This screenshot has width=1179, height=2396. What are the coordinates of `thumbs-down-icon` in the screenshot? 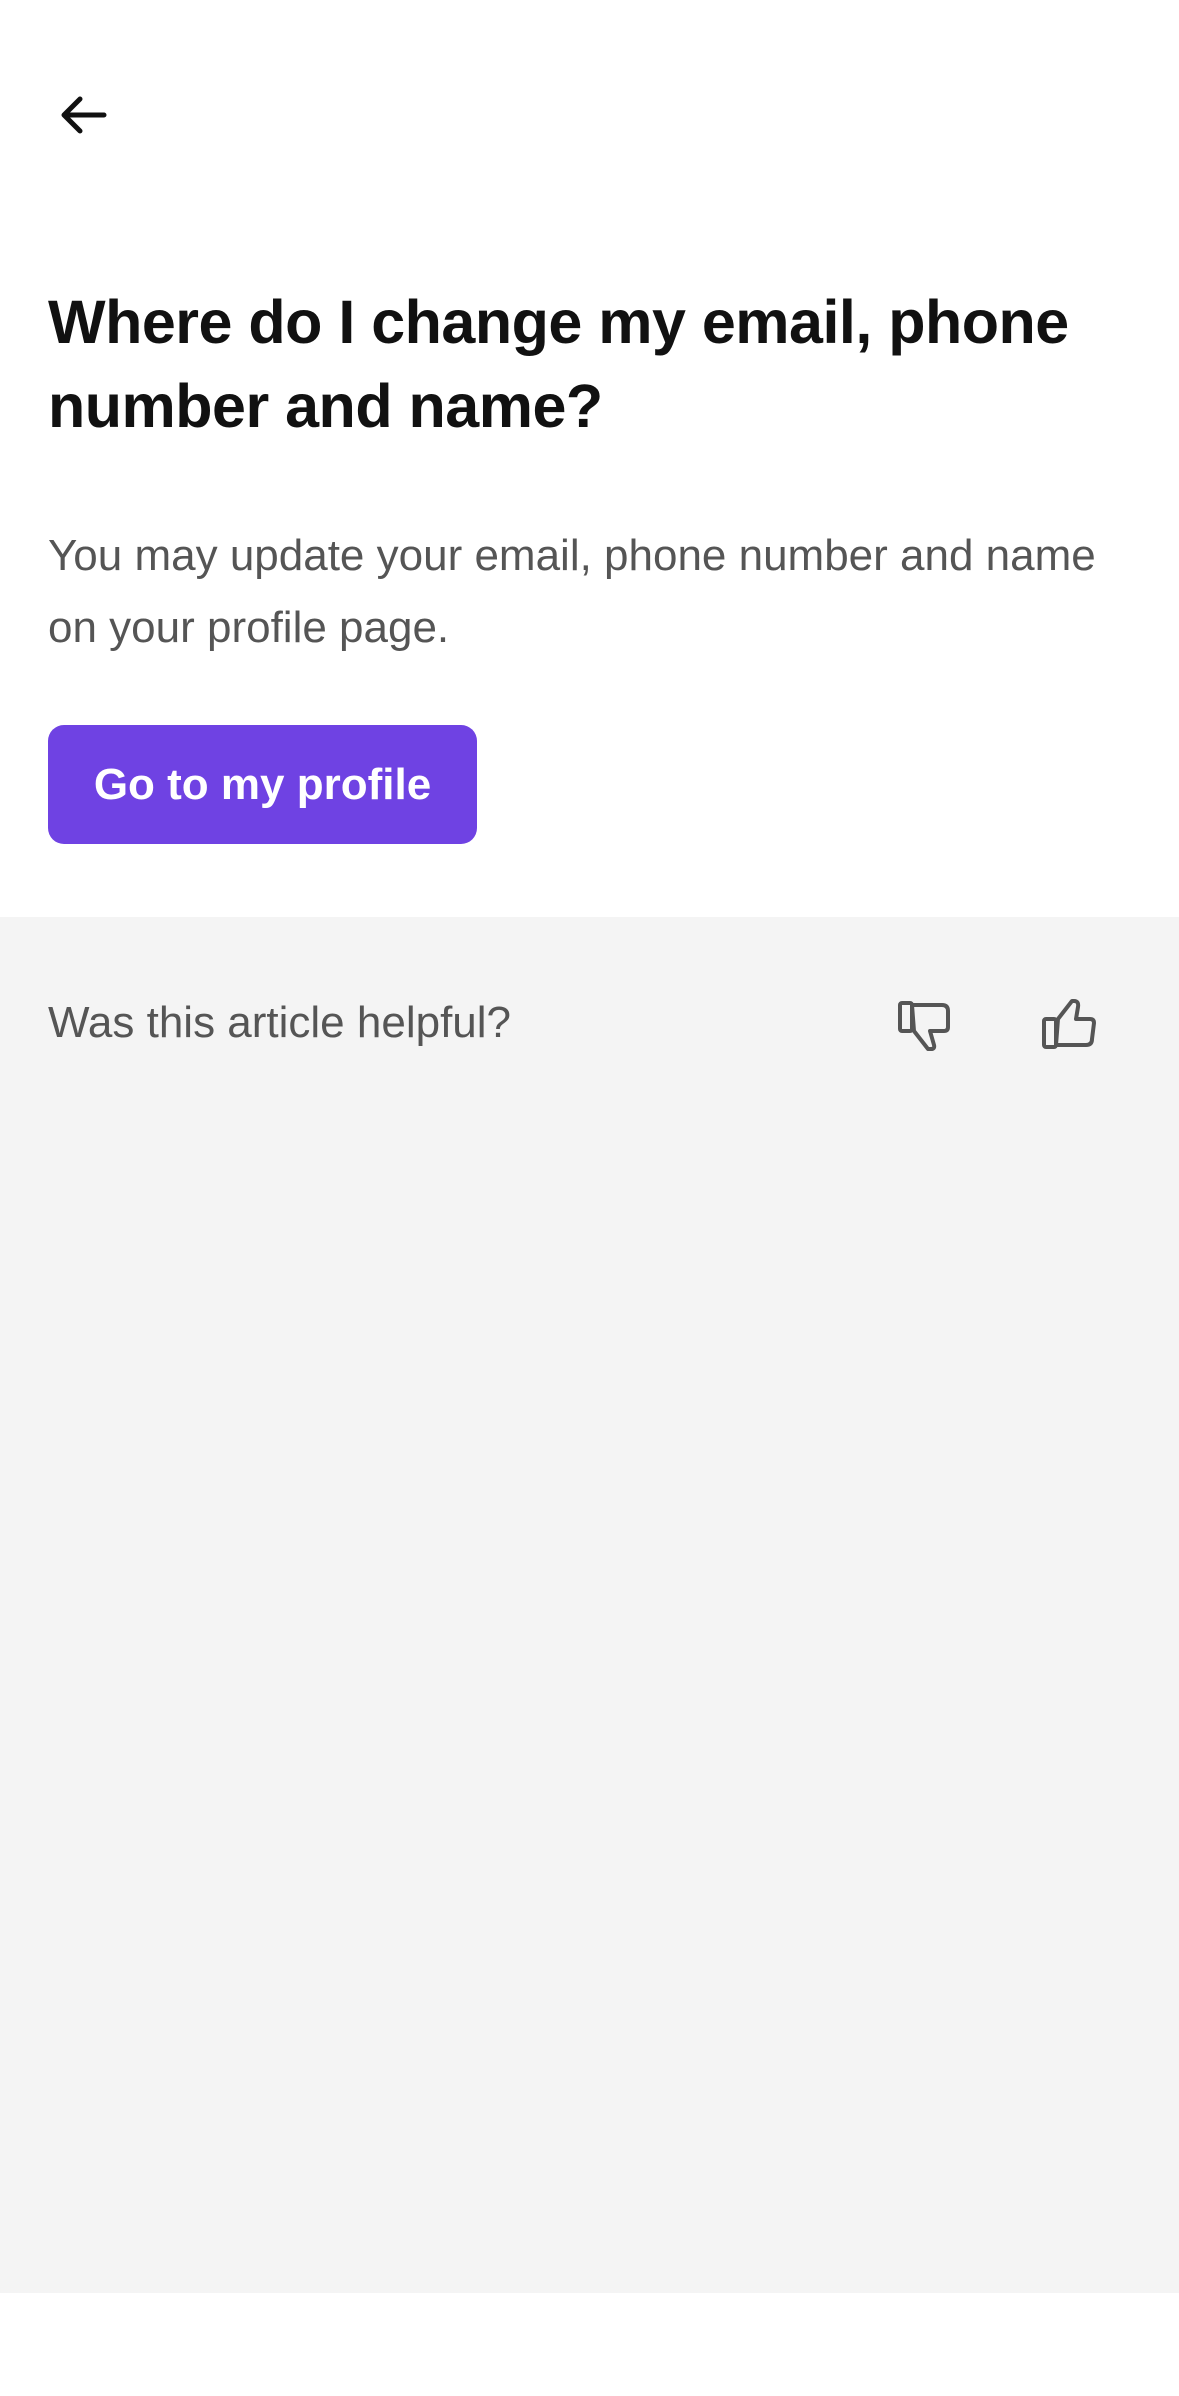 It's located at (924, 1026).